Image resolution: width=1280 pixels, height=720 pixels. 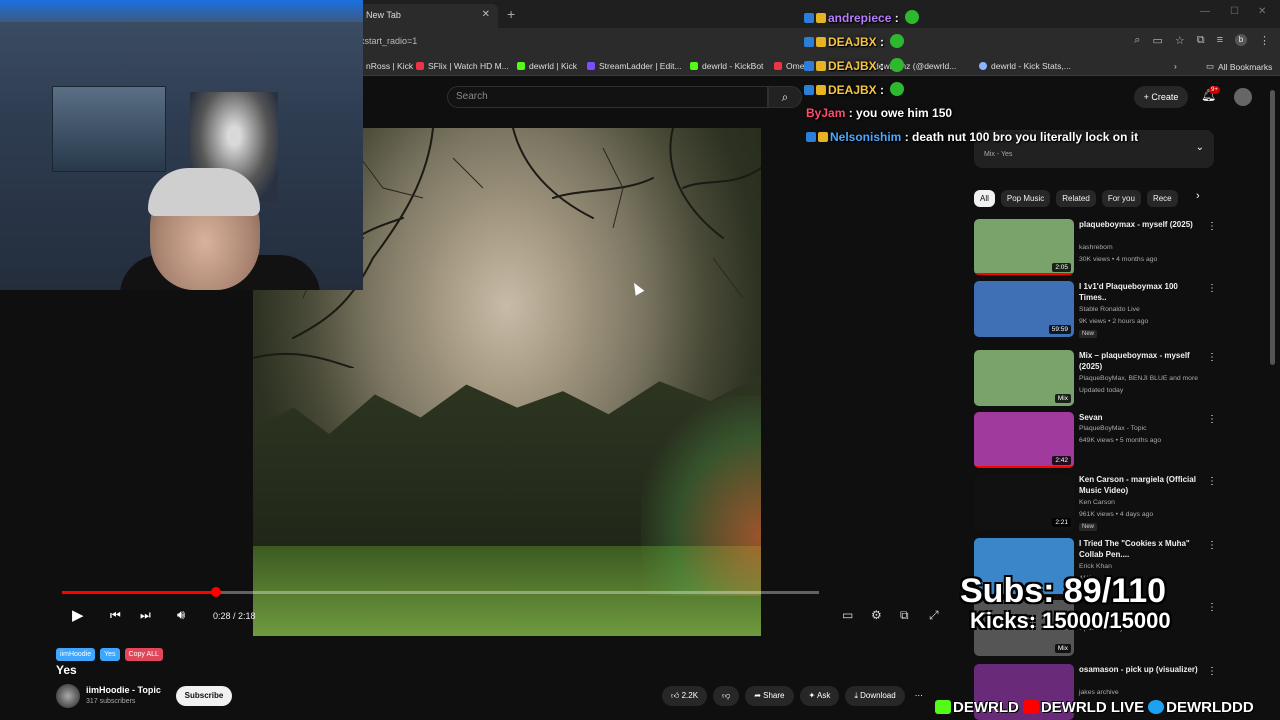 I want to click on bookmark-item: dewrld - KickBot, so click(x=726, y=66).